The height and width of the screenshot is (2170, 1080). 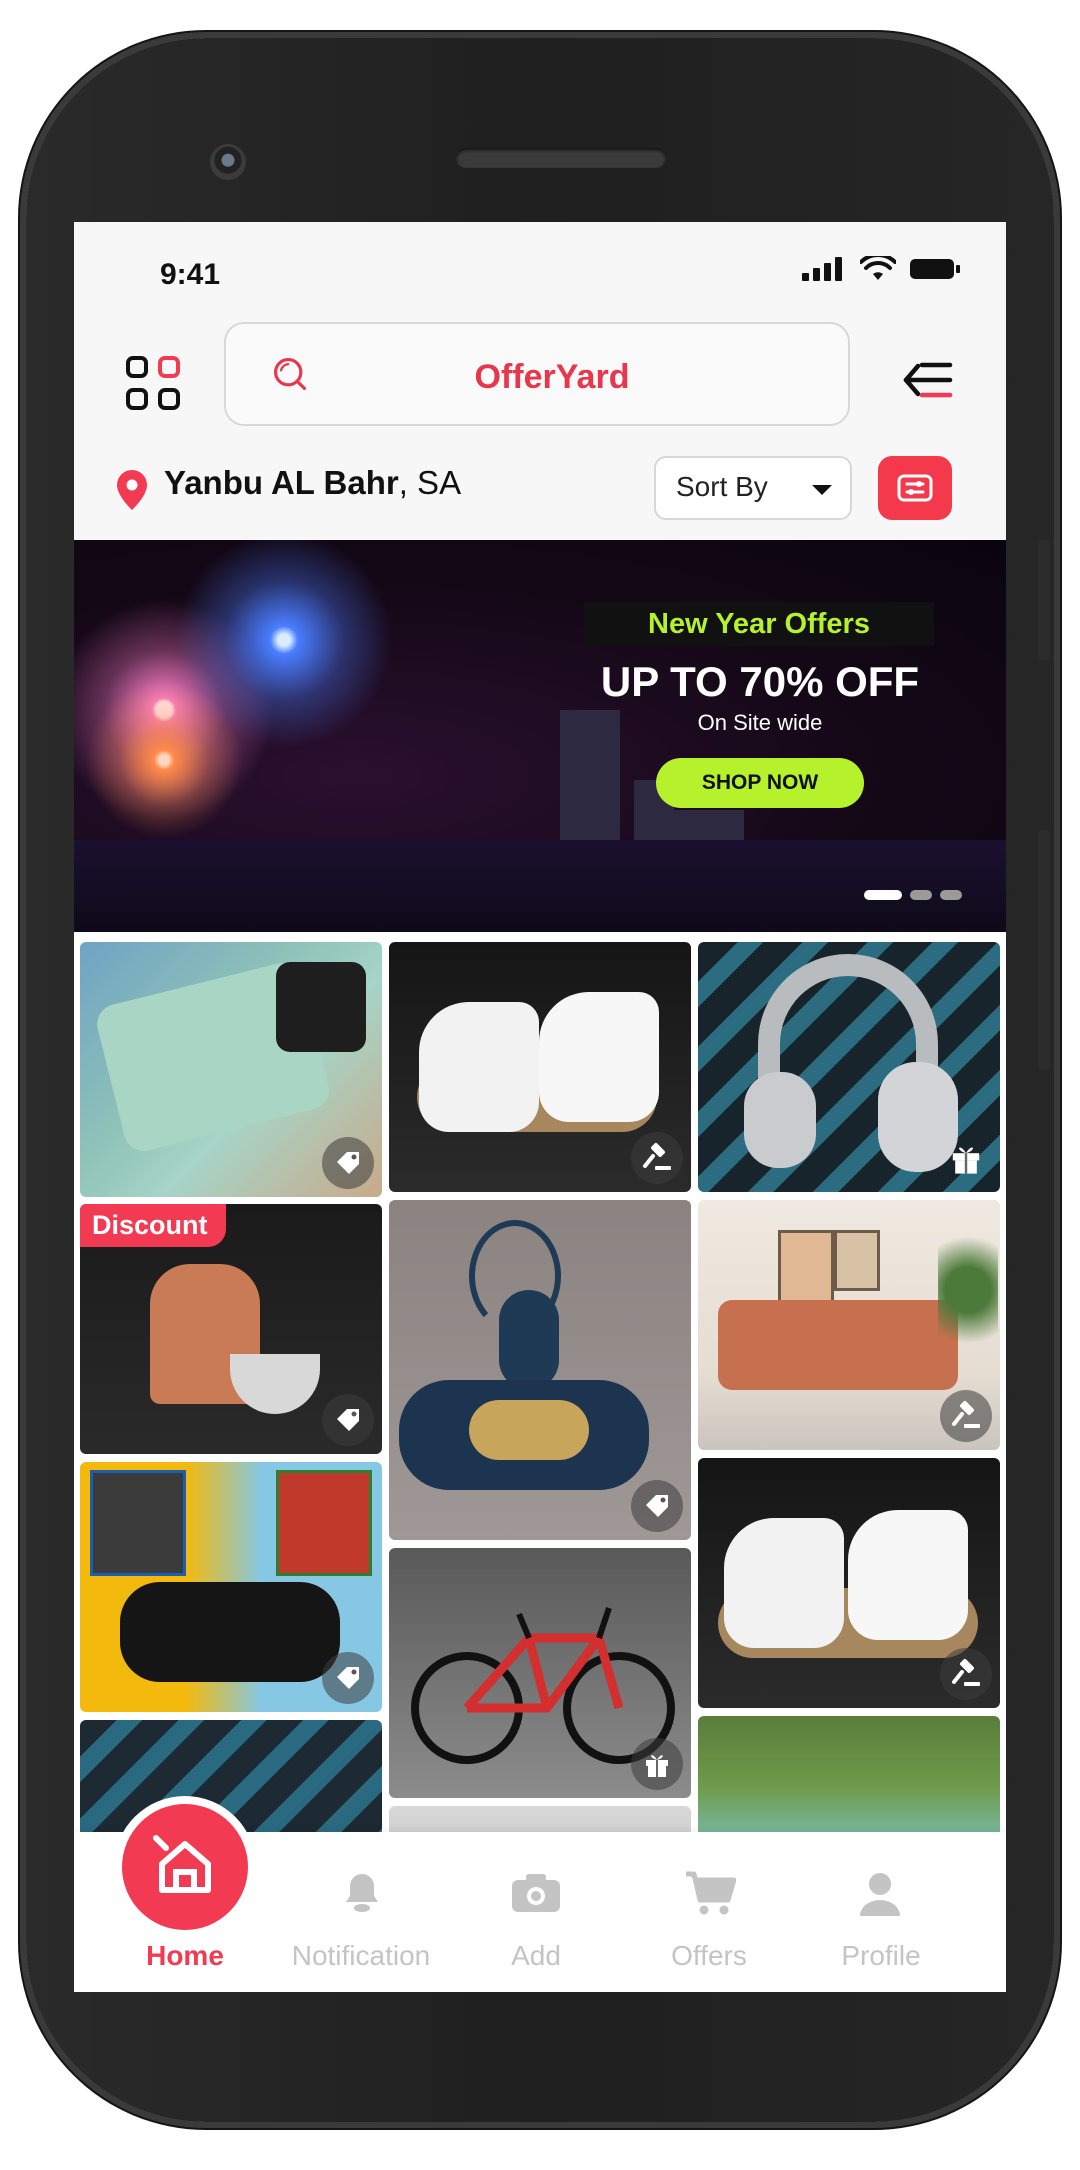 I want to click on firework-graphic, so click(x=164, y=760).